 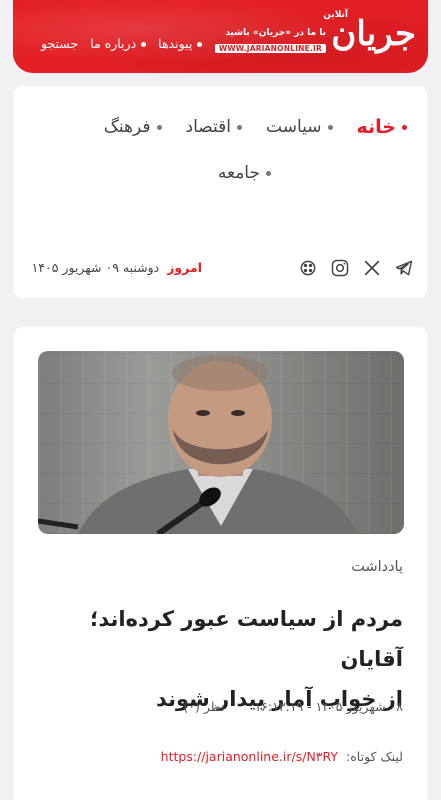 What do you see at coordinates (249, 756) in the screenshot?
I see `short-link-url: https://jarianonline.ir/s/N۳RY` at bounding box center [249, 756].